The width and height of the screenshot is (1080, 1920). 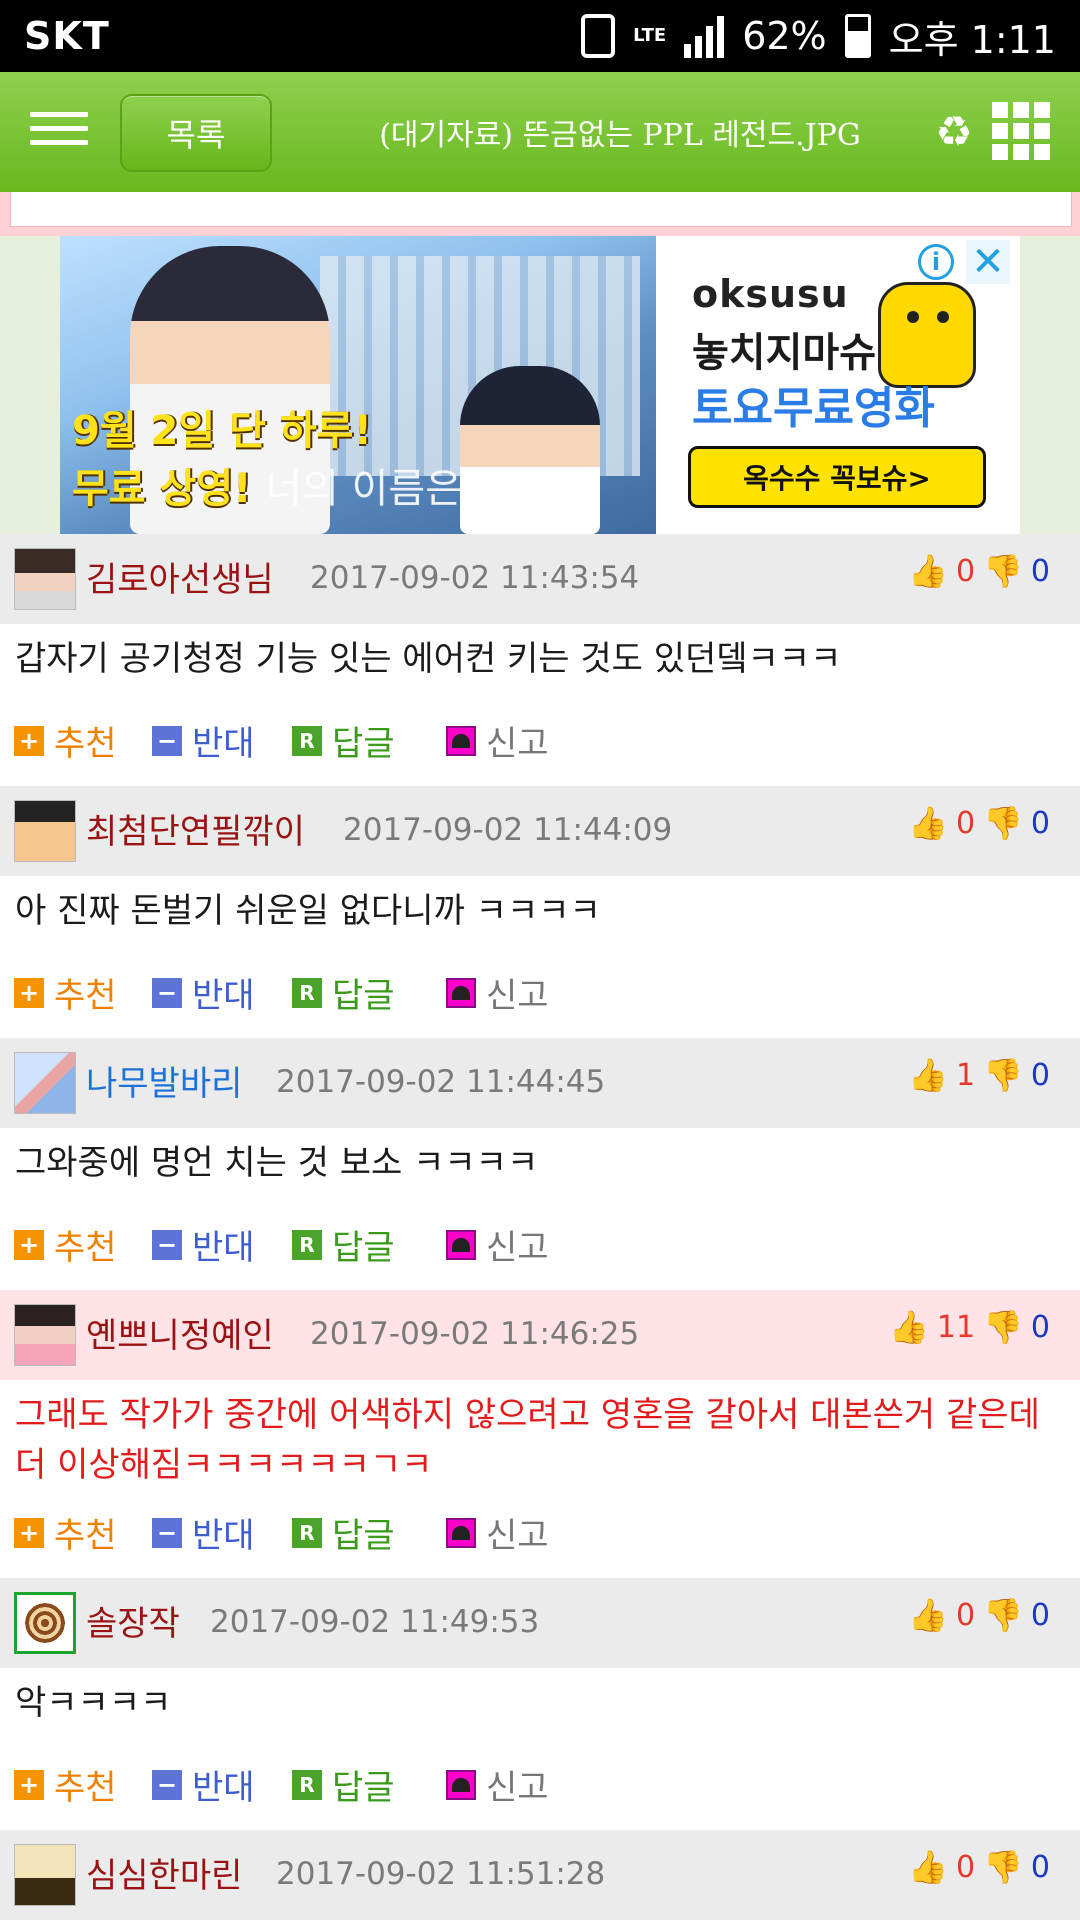 What do you see at coordinates (784, 353) in the screenshot?
I see `ad-headline: 놓치지마슈` at bounding box center [784, 353].